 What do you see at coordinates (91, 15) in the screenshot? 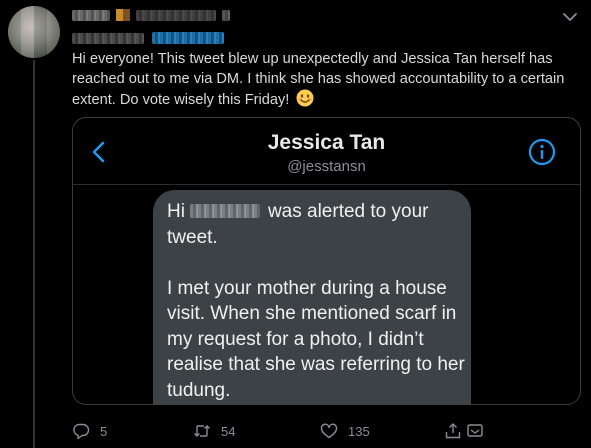
I see `redacted-display-name` at bounding box center [91, 15].